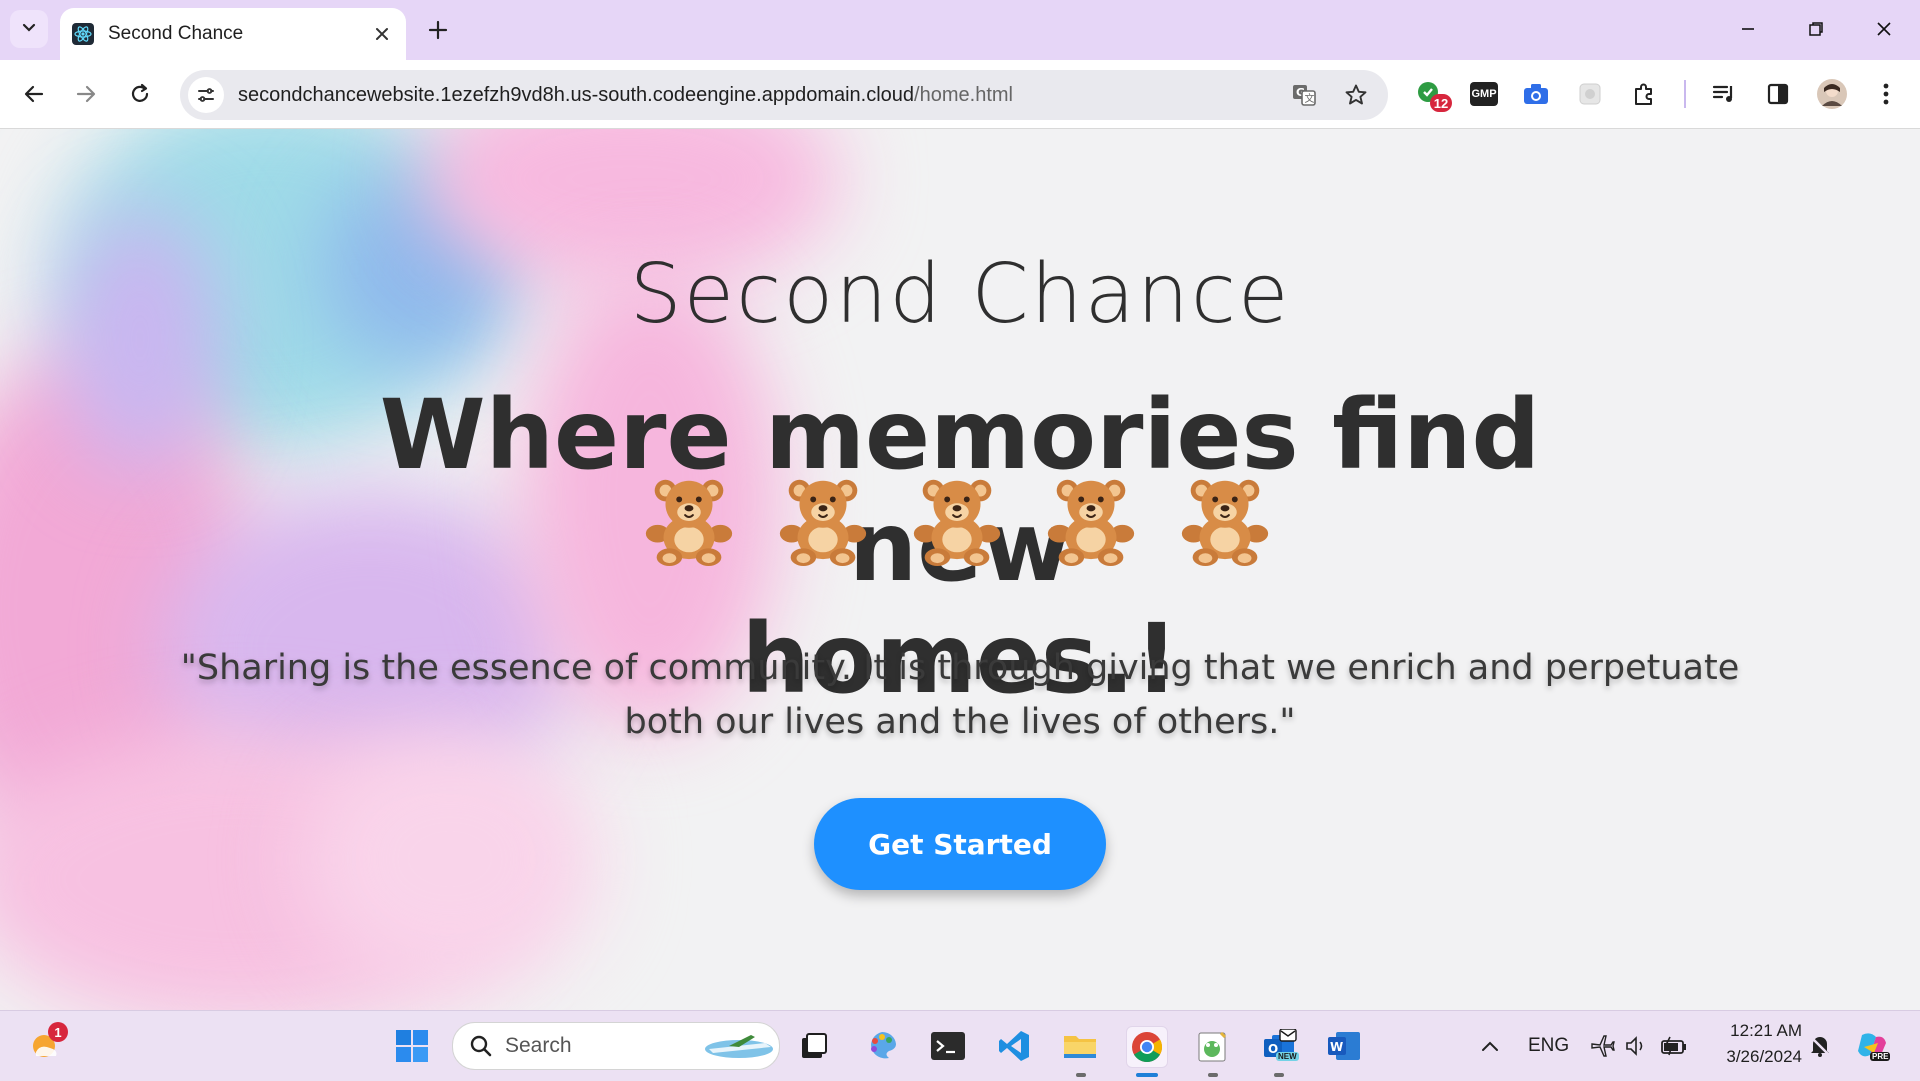 The width and height of the screenshot is (1920, 1081). What do you see at coordinates (616, 1046) in the screenshot?
I see `taskbar-search-box: Search` at bounding box center [616, 1046].